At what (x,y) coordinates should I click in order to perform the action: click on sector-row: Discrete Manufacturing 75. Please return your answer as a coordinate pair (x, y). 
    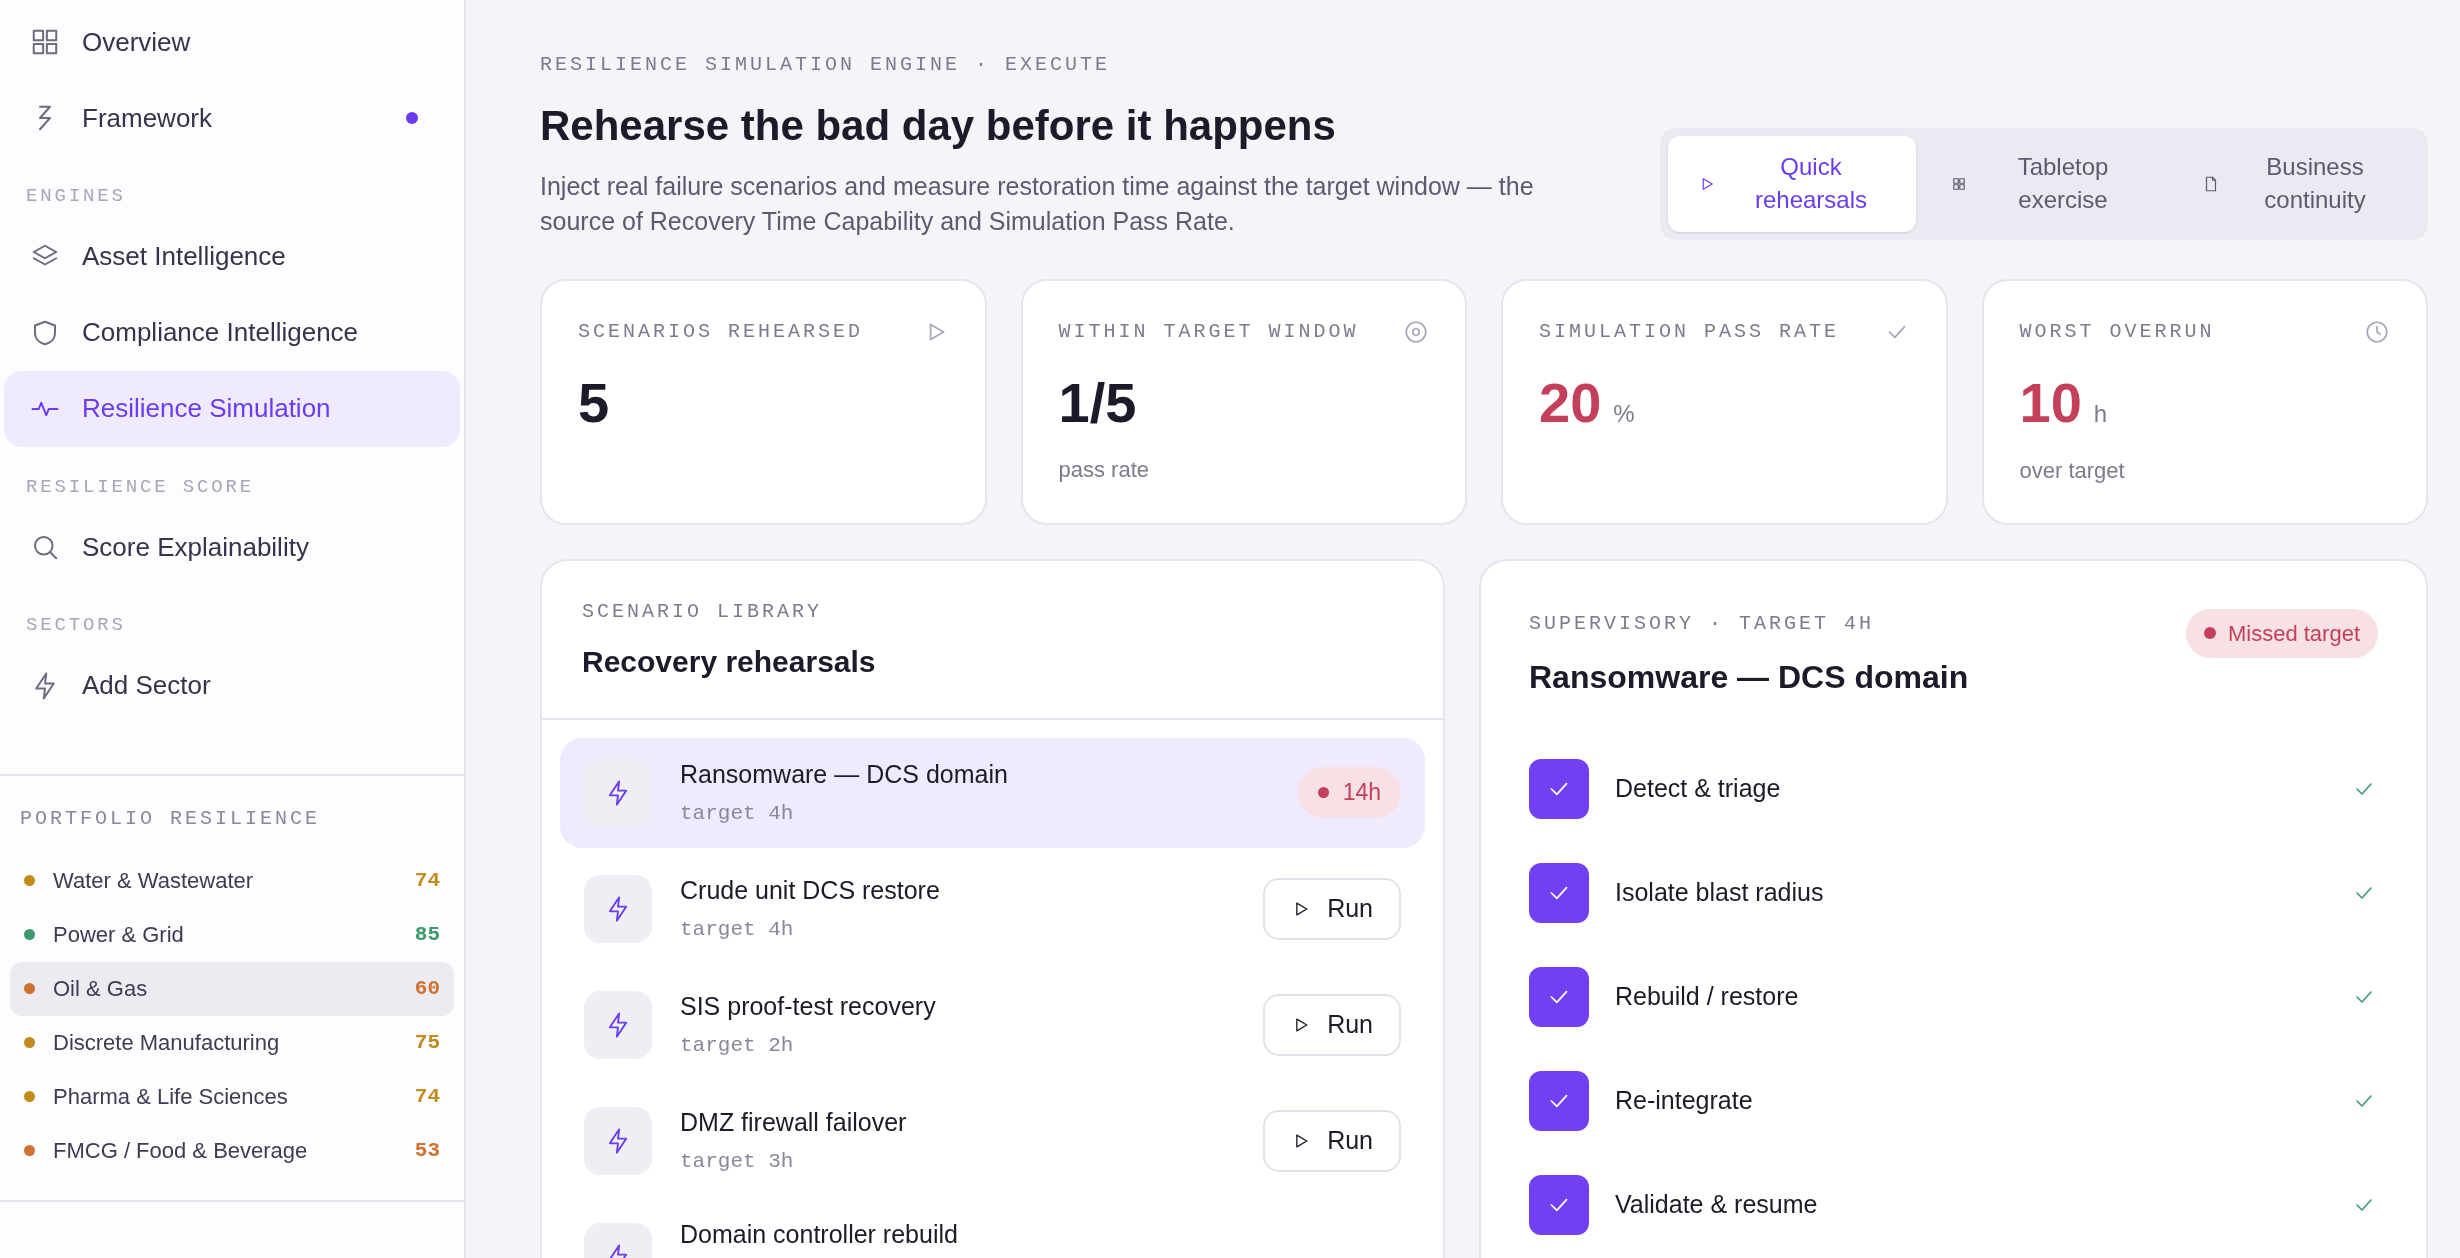
    Looking at the image, I should click on (232, 1042).